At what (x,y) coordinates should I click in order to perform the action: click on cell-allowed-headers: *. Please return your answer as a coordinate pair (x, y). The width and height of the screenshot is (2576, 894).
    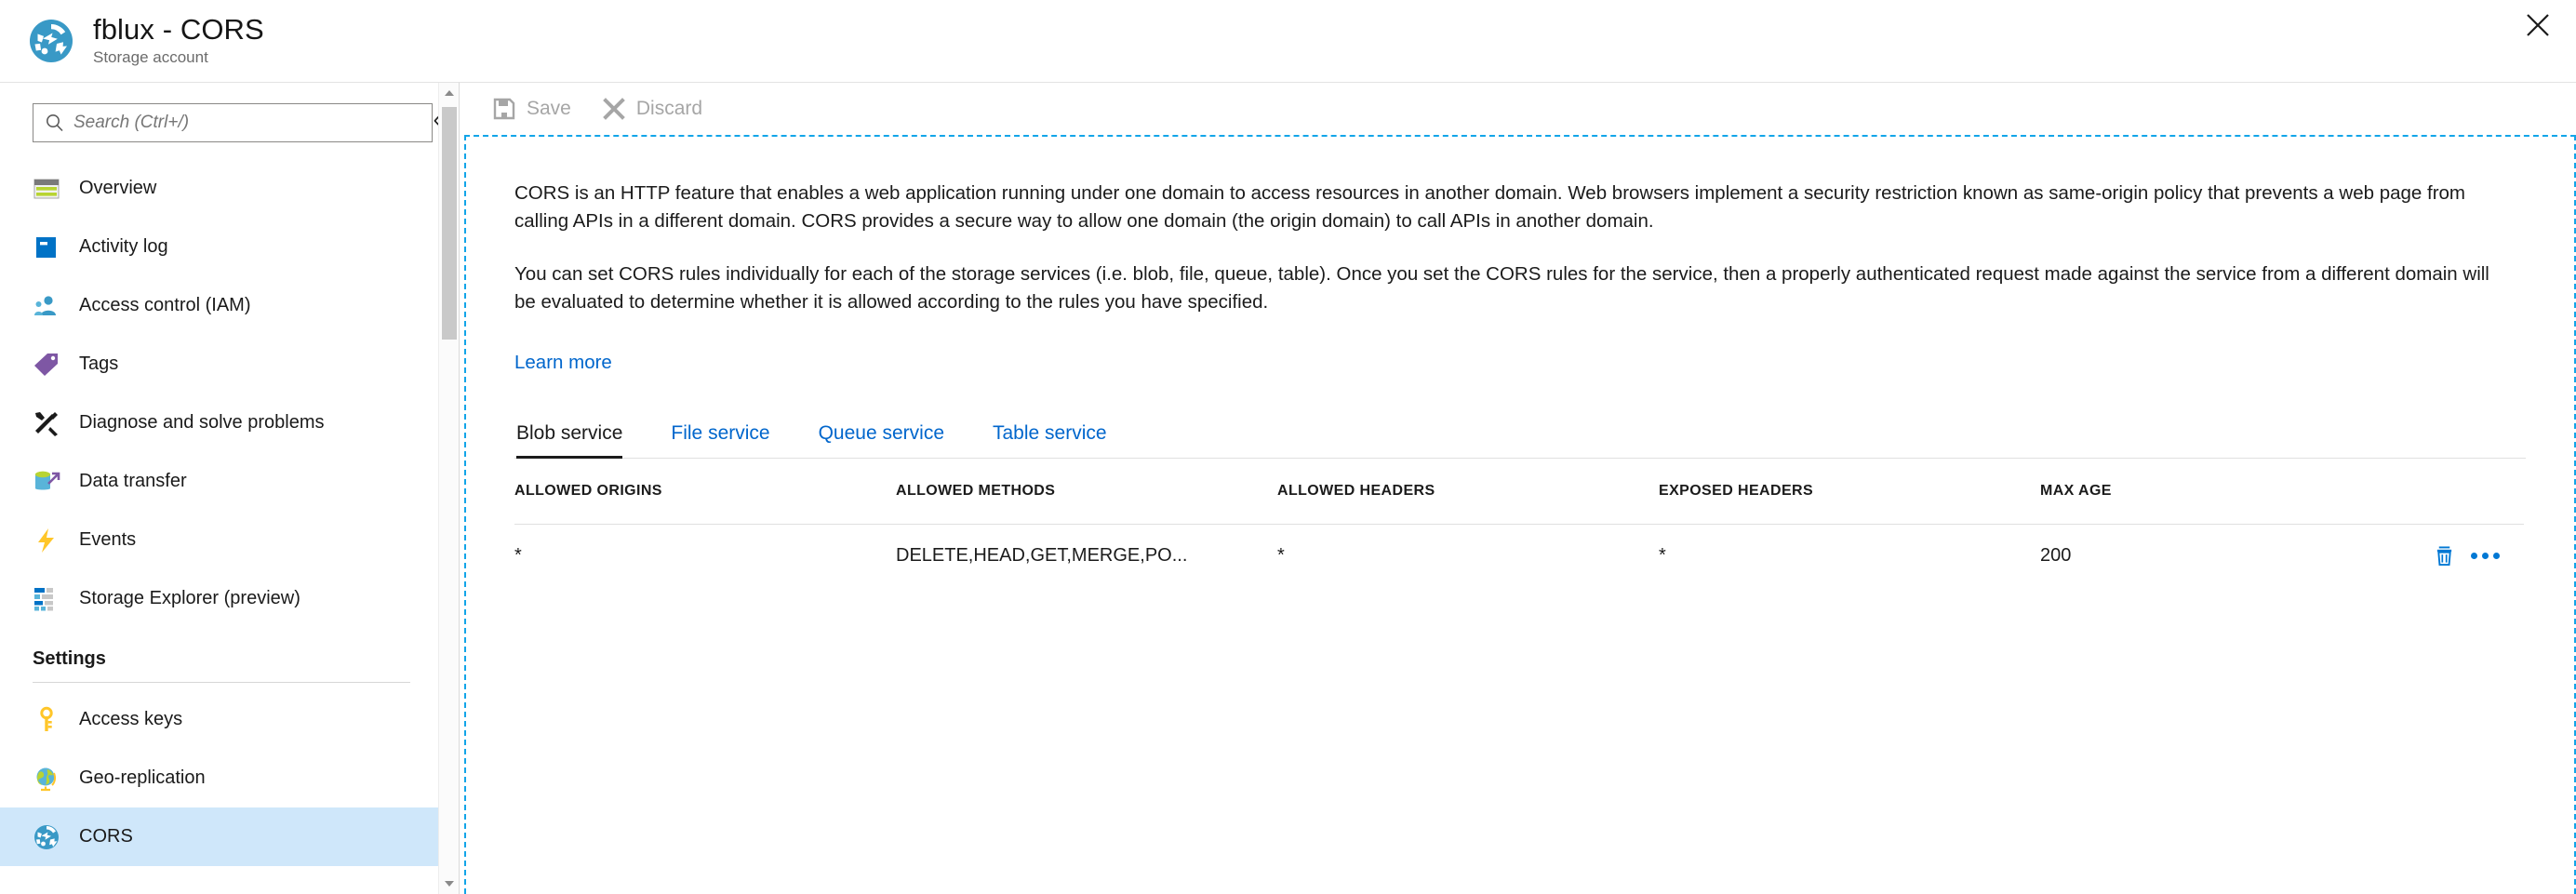
    Looking at the image, I should click on (1468, 556).